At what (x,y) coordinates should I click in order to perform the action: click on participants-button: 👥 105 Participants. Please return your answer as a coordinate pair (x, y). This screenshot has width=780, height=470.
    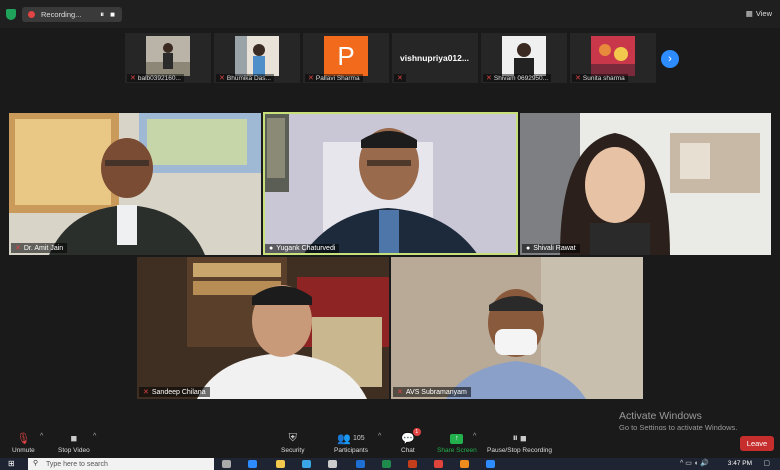
    Looking at the image, I should click on (351, 442).